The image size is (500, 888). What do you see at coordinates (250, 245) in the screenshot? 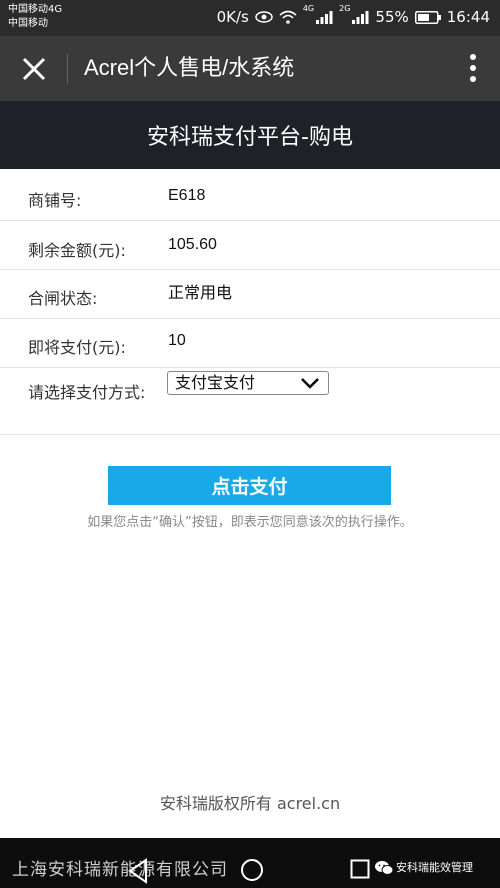
I see `form-row-balance: 剩余金额(元): 105.60` at bounding box center [250, 245].